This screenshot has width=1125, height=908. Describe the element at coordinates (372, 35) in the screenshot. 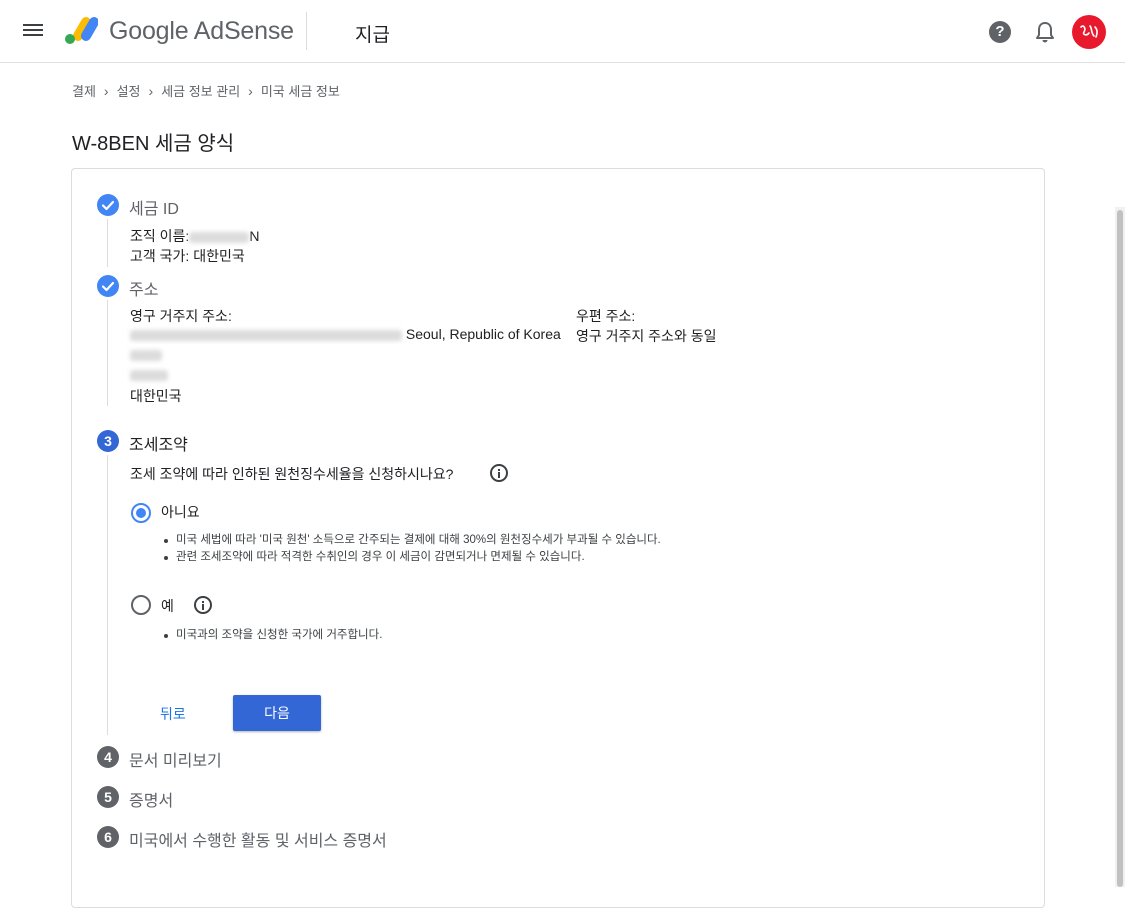

I see `page-heading: 지급` at that location.